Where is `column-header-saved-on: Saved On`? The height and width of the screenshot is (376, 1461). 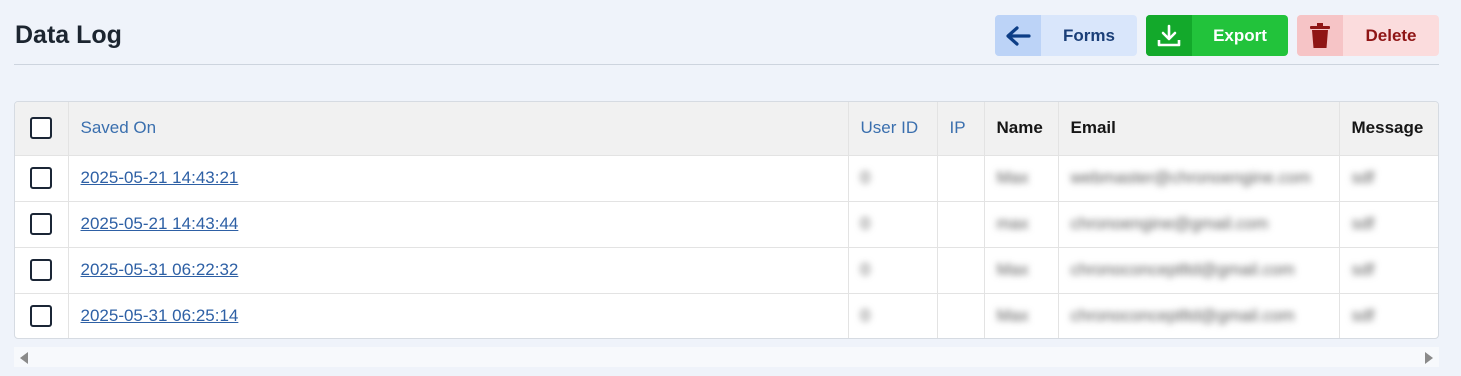
column-header-saved-on: Saved On is located at coordinates (457, 128).